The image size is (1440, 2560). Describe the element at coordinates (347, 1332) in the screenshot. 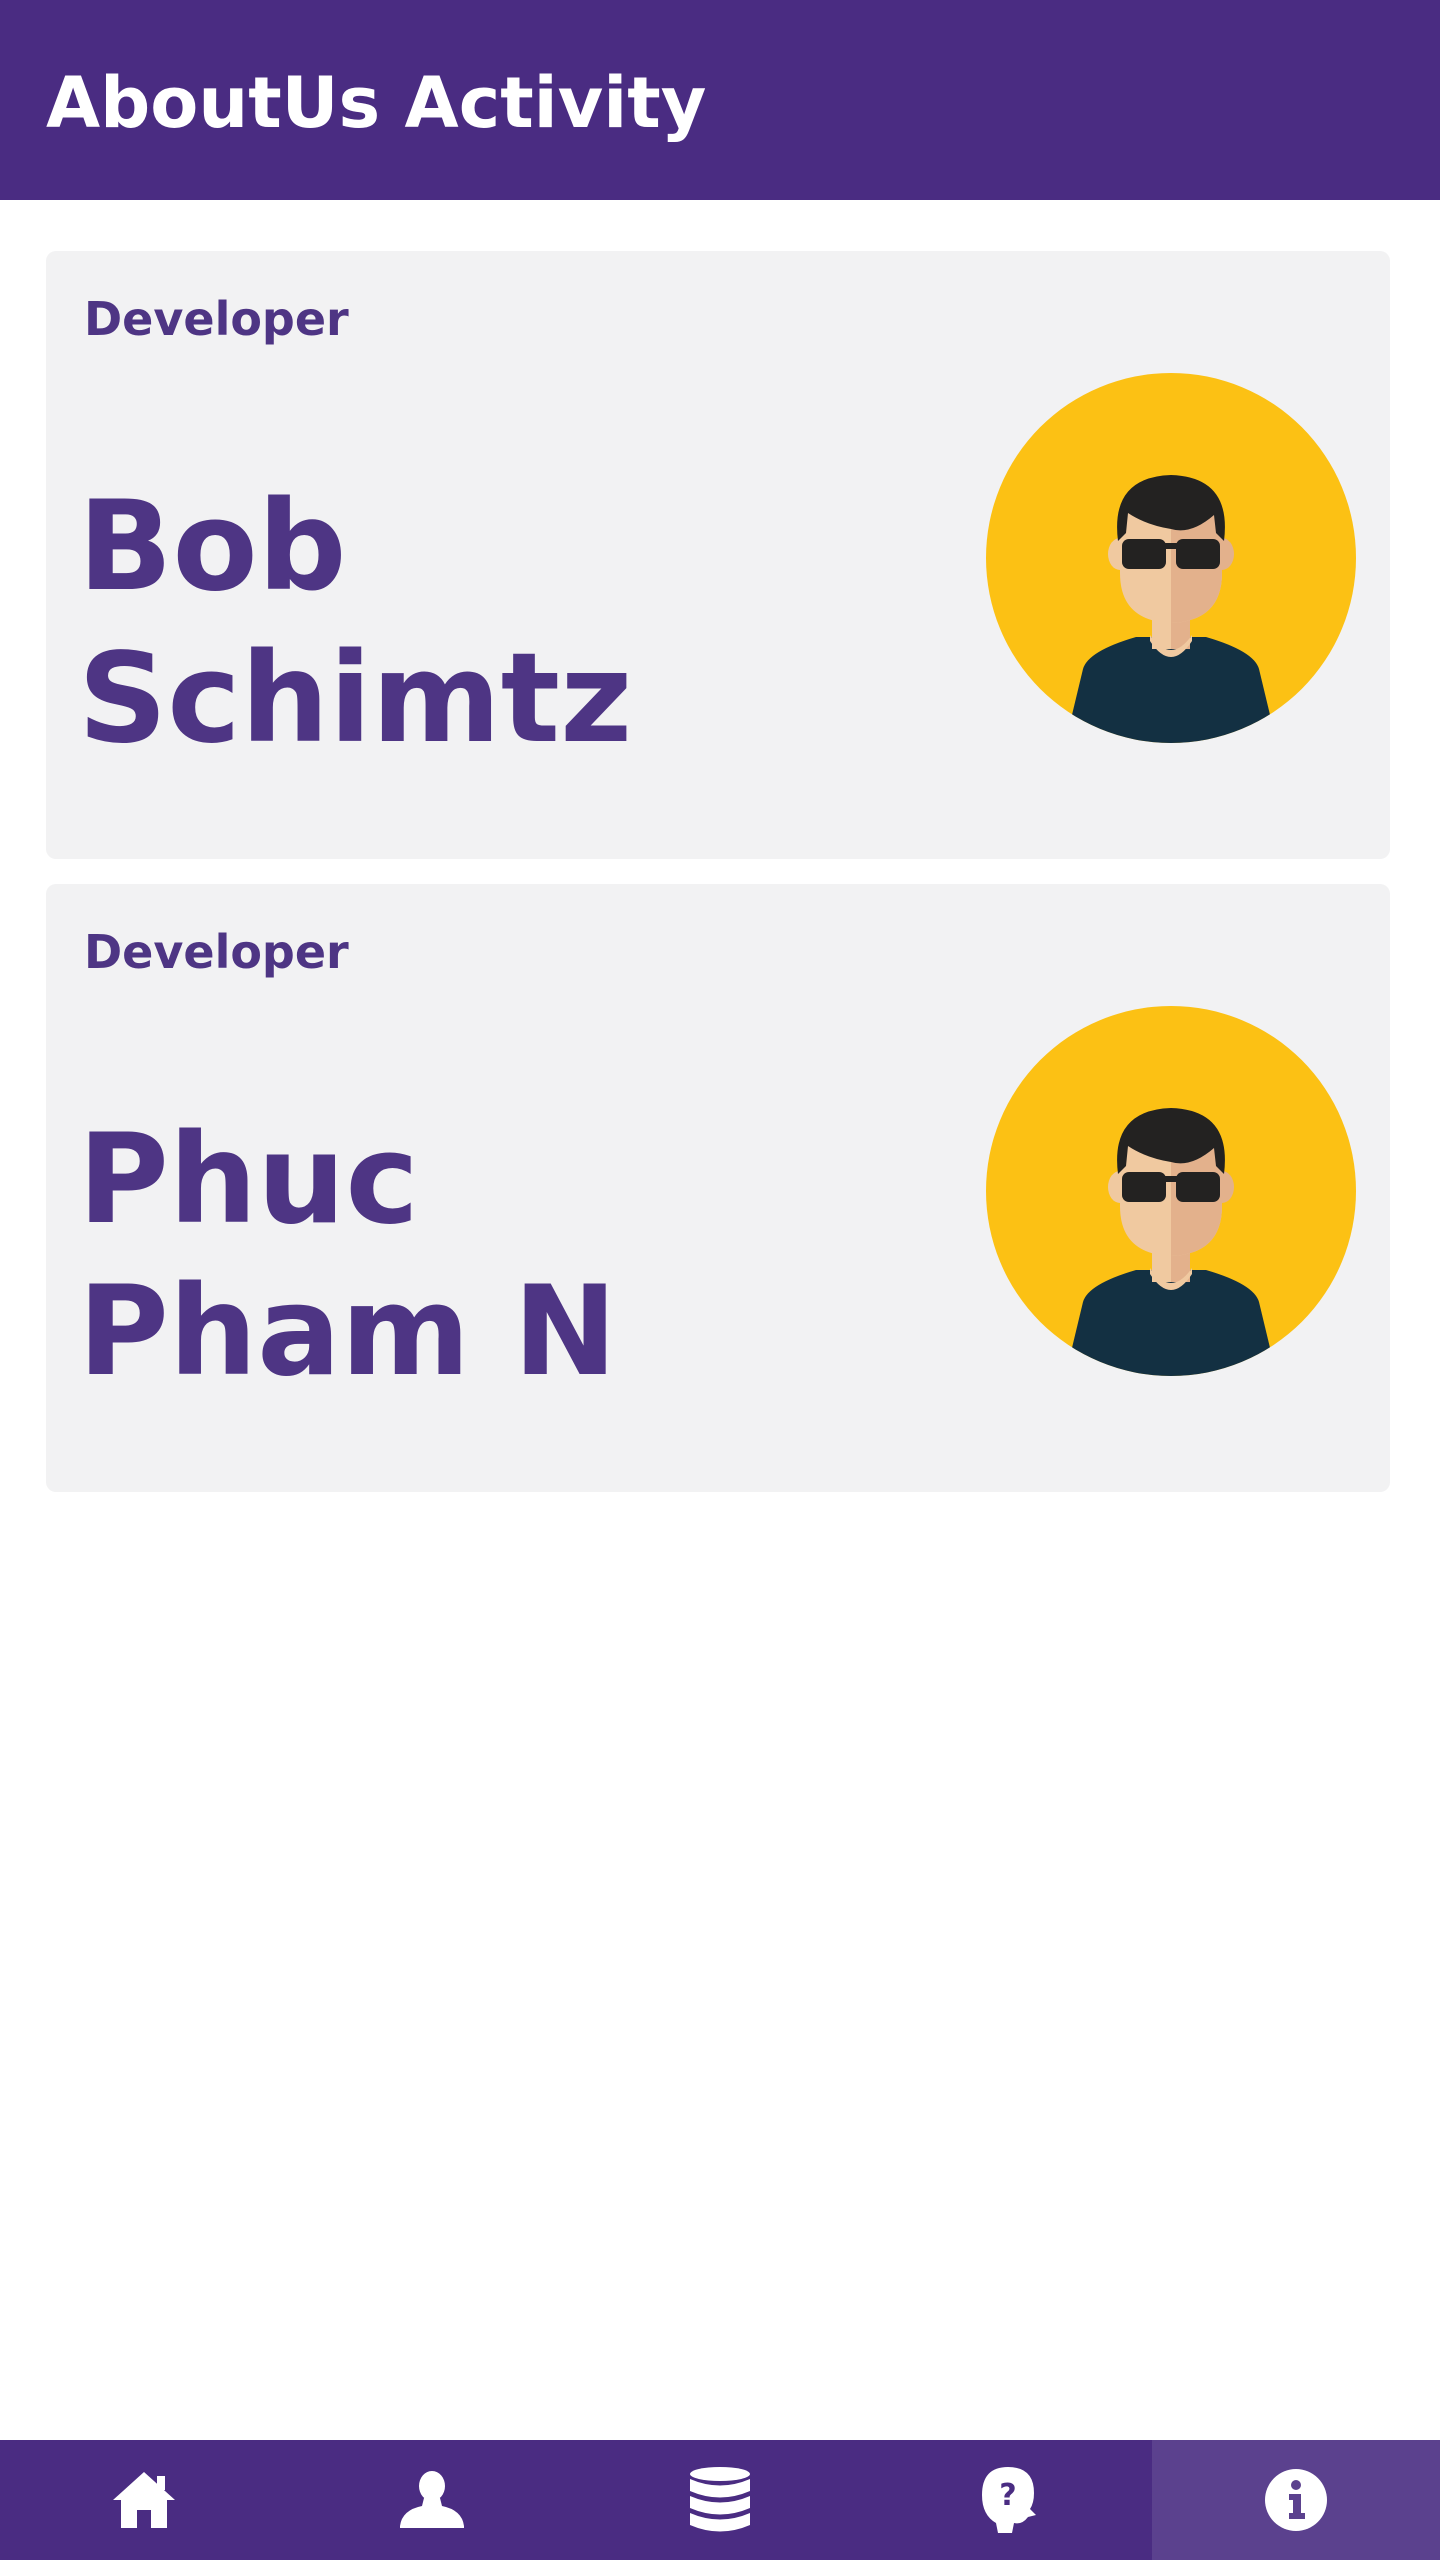

I see `developer-last-name: Pham N` at that location.